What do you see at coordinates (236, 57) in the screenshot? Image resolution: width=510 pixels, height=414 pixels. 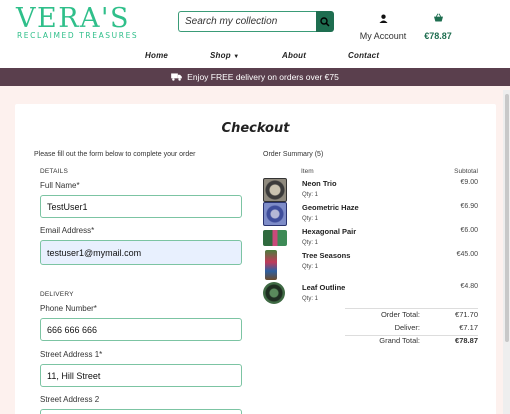 I see `chevron-down-icon: ▼` at bounding box center [236, 57].